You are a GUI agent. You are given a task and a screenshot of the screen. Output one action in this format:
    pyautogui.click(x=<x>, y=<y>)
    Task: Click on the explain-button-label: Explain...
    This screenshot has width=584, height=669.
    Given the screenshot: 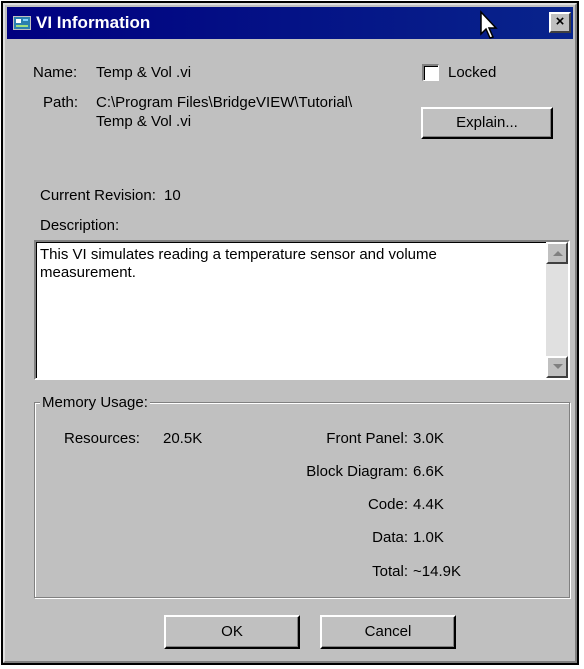 What is the action you would take?
    pyautogui.click(x=487, y=122)
    